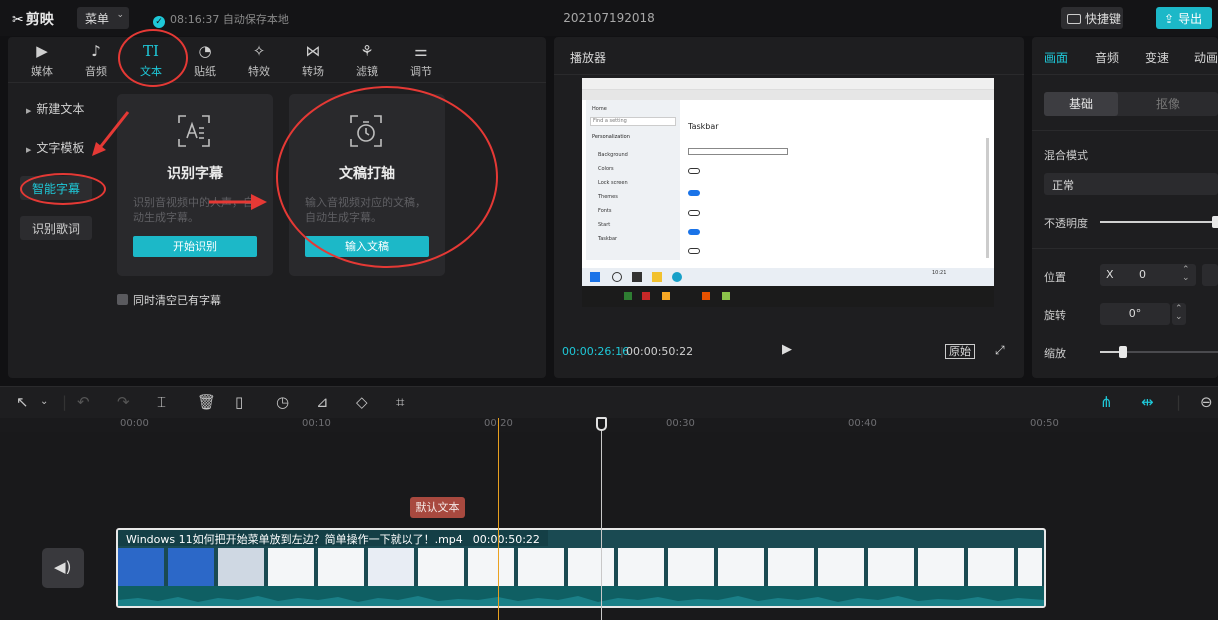  Describe the element at coordinates (42, 60) in the screenshot. I see `tab-media: ▶ 媒体` at that location.